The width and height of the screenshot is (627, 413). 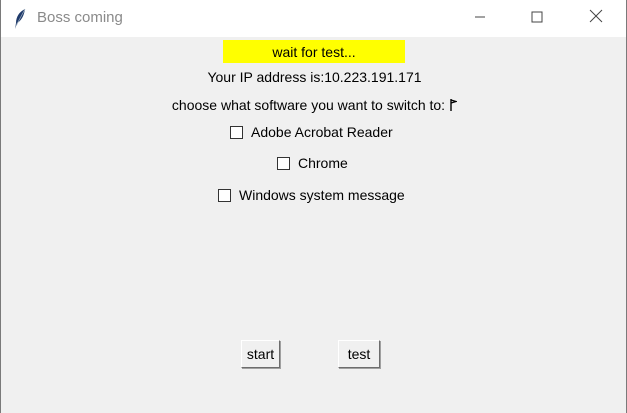 I want to click on maximize-button, so click(x=537, y=18).